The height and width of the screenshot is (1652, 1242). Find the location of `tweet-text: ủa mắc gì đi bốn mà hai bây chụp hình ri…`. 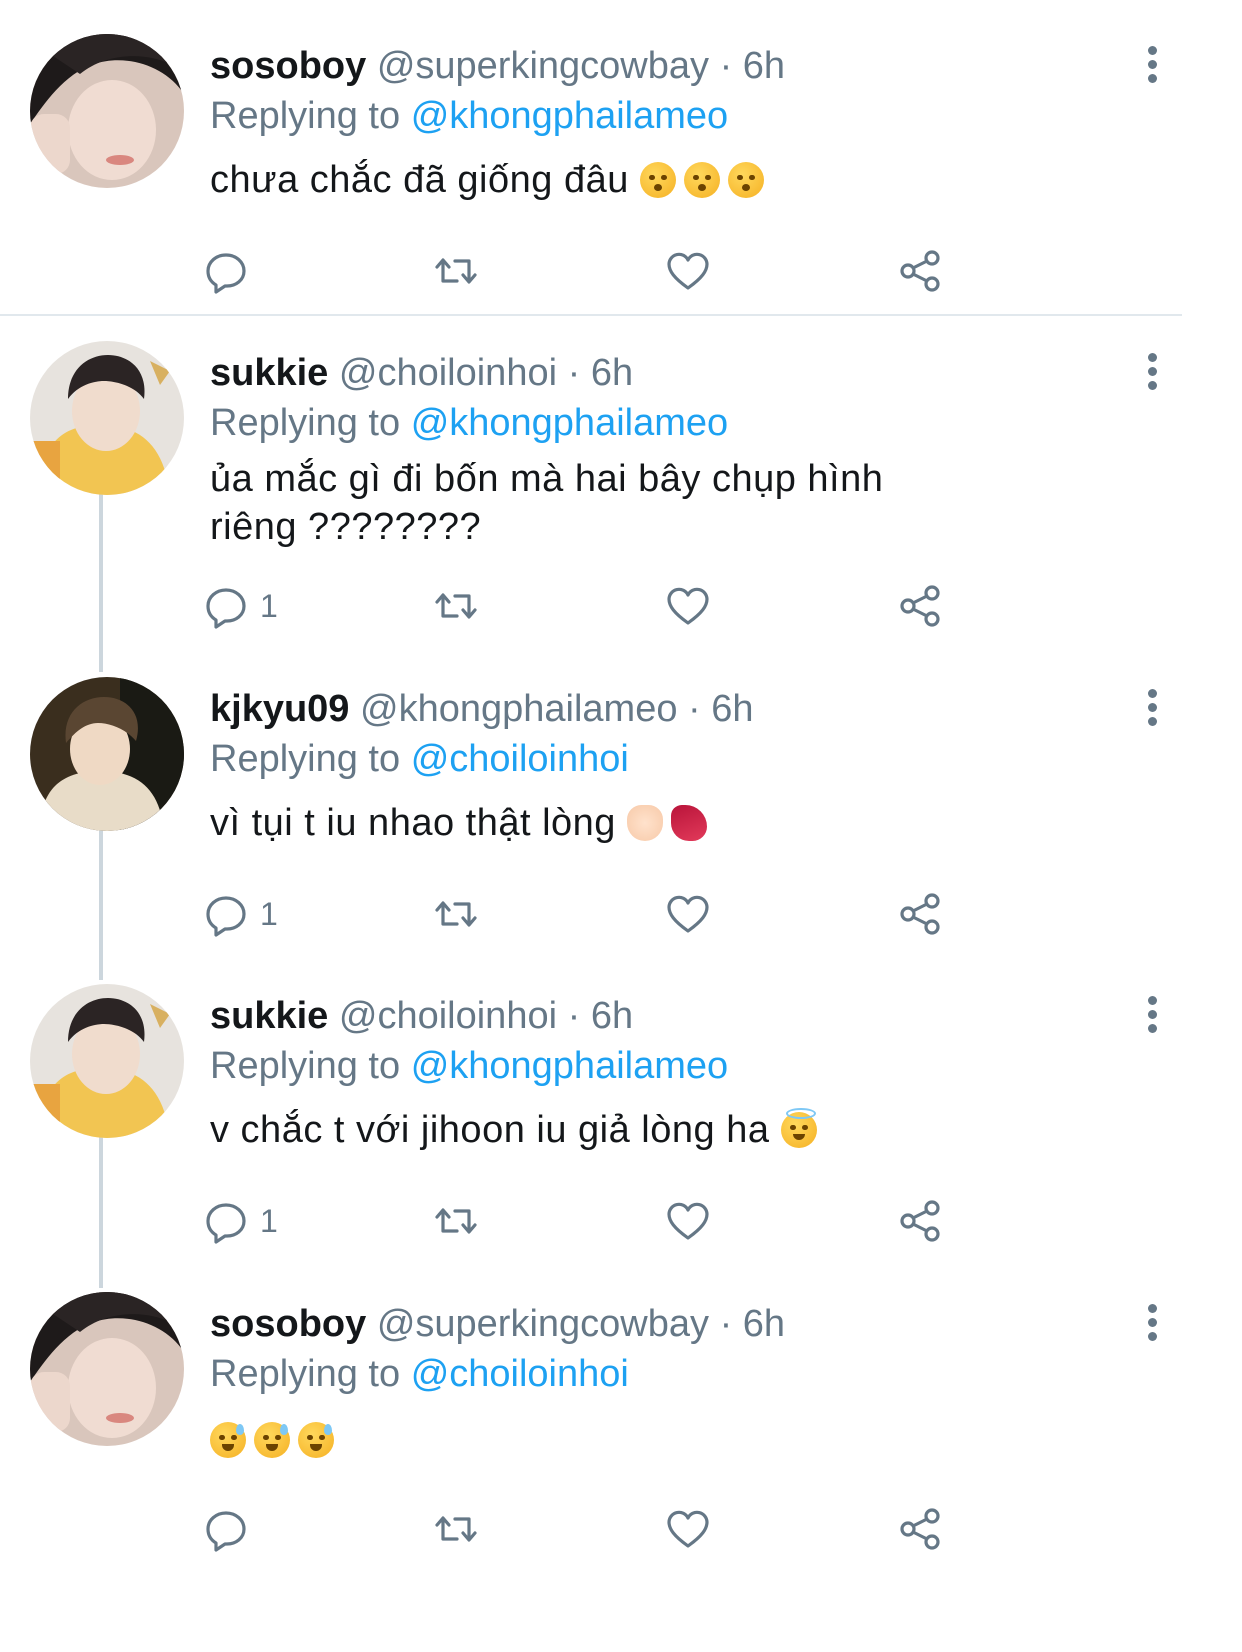

tweet-text: ủa mắc gì đi bốn mà hai bây chụp hình ri… is located at coordinates (560, 503).